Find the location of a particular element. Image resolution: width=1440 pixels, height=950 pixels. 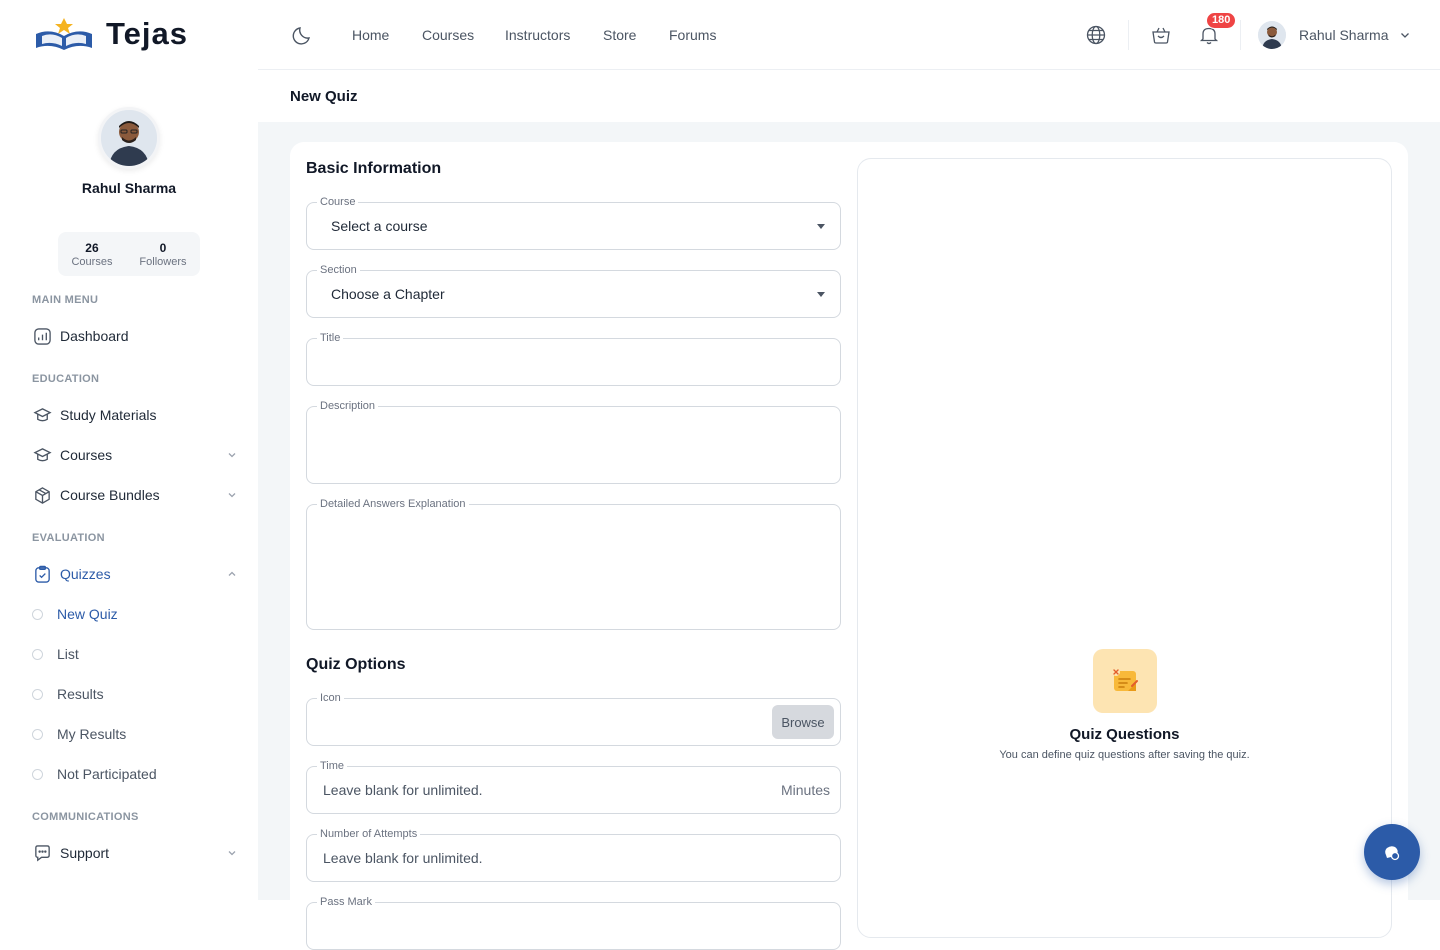

chat-bubble-icon is located at coordinates (42, 853).